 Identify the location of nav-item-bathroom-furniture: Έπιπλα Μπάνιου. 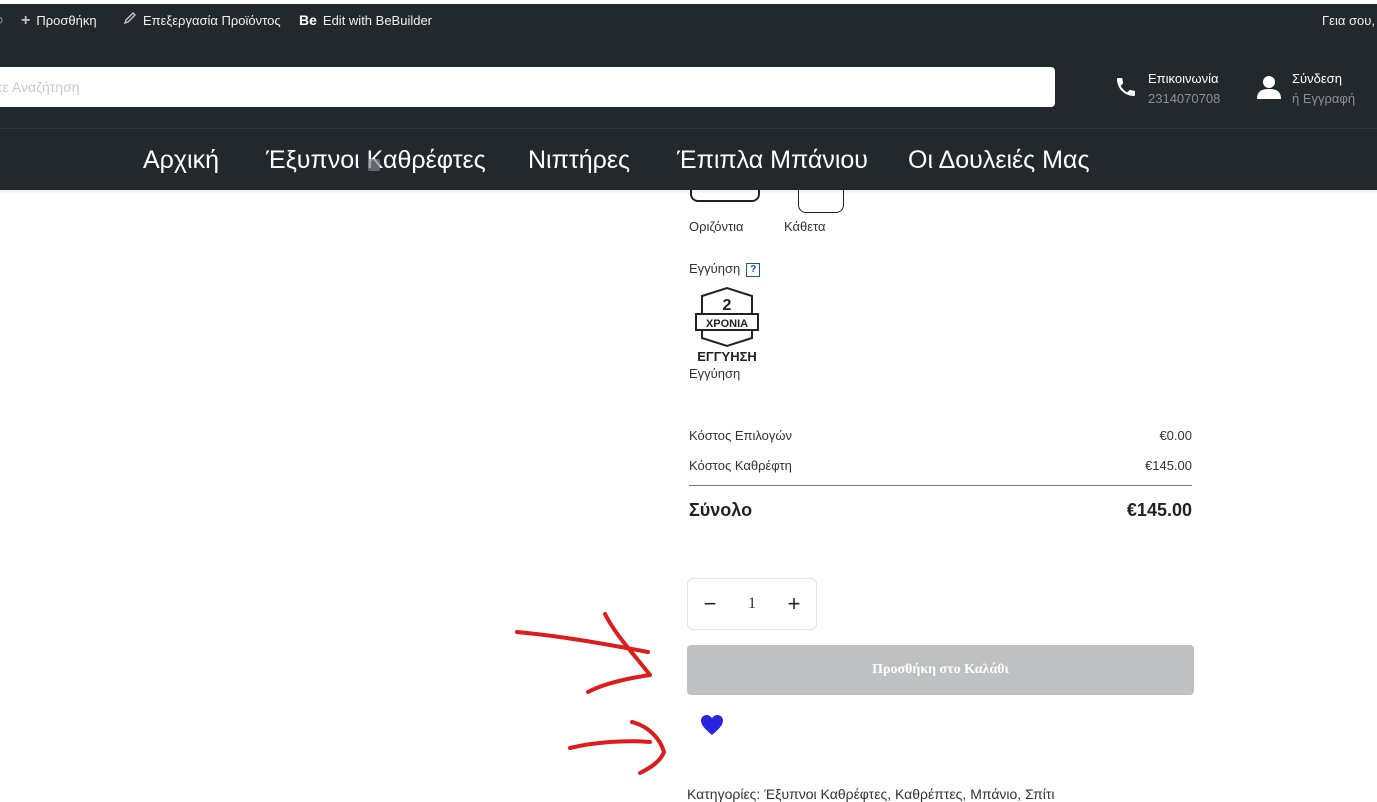
(772, 160).